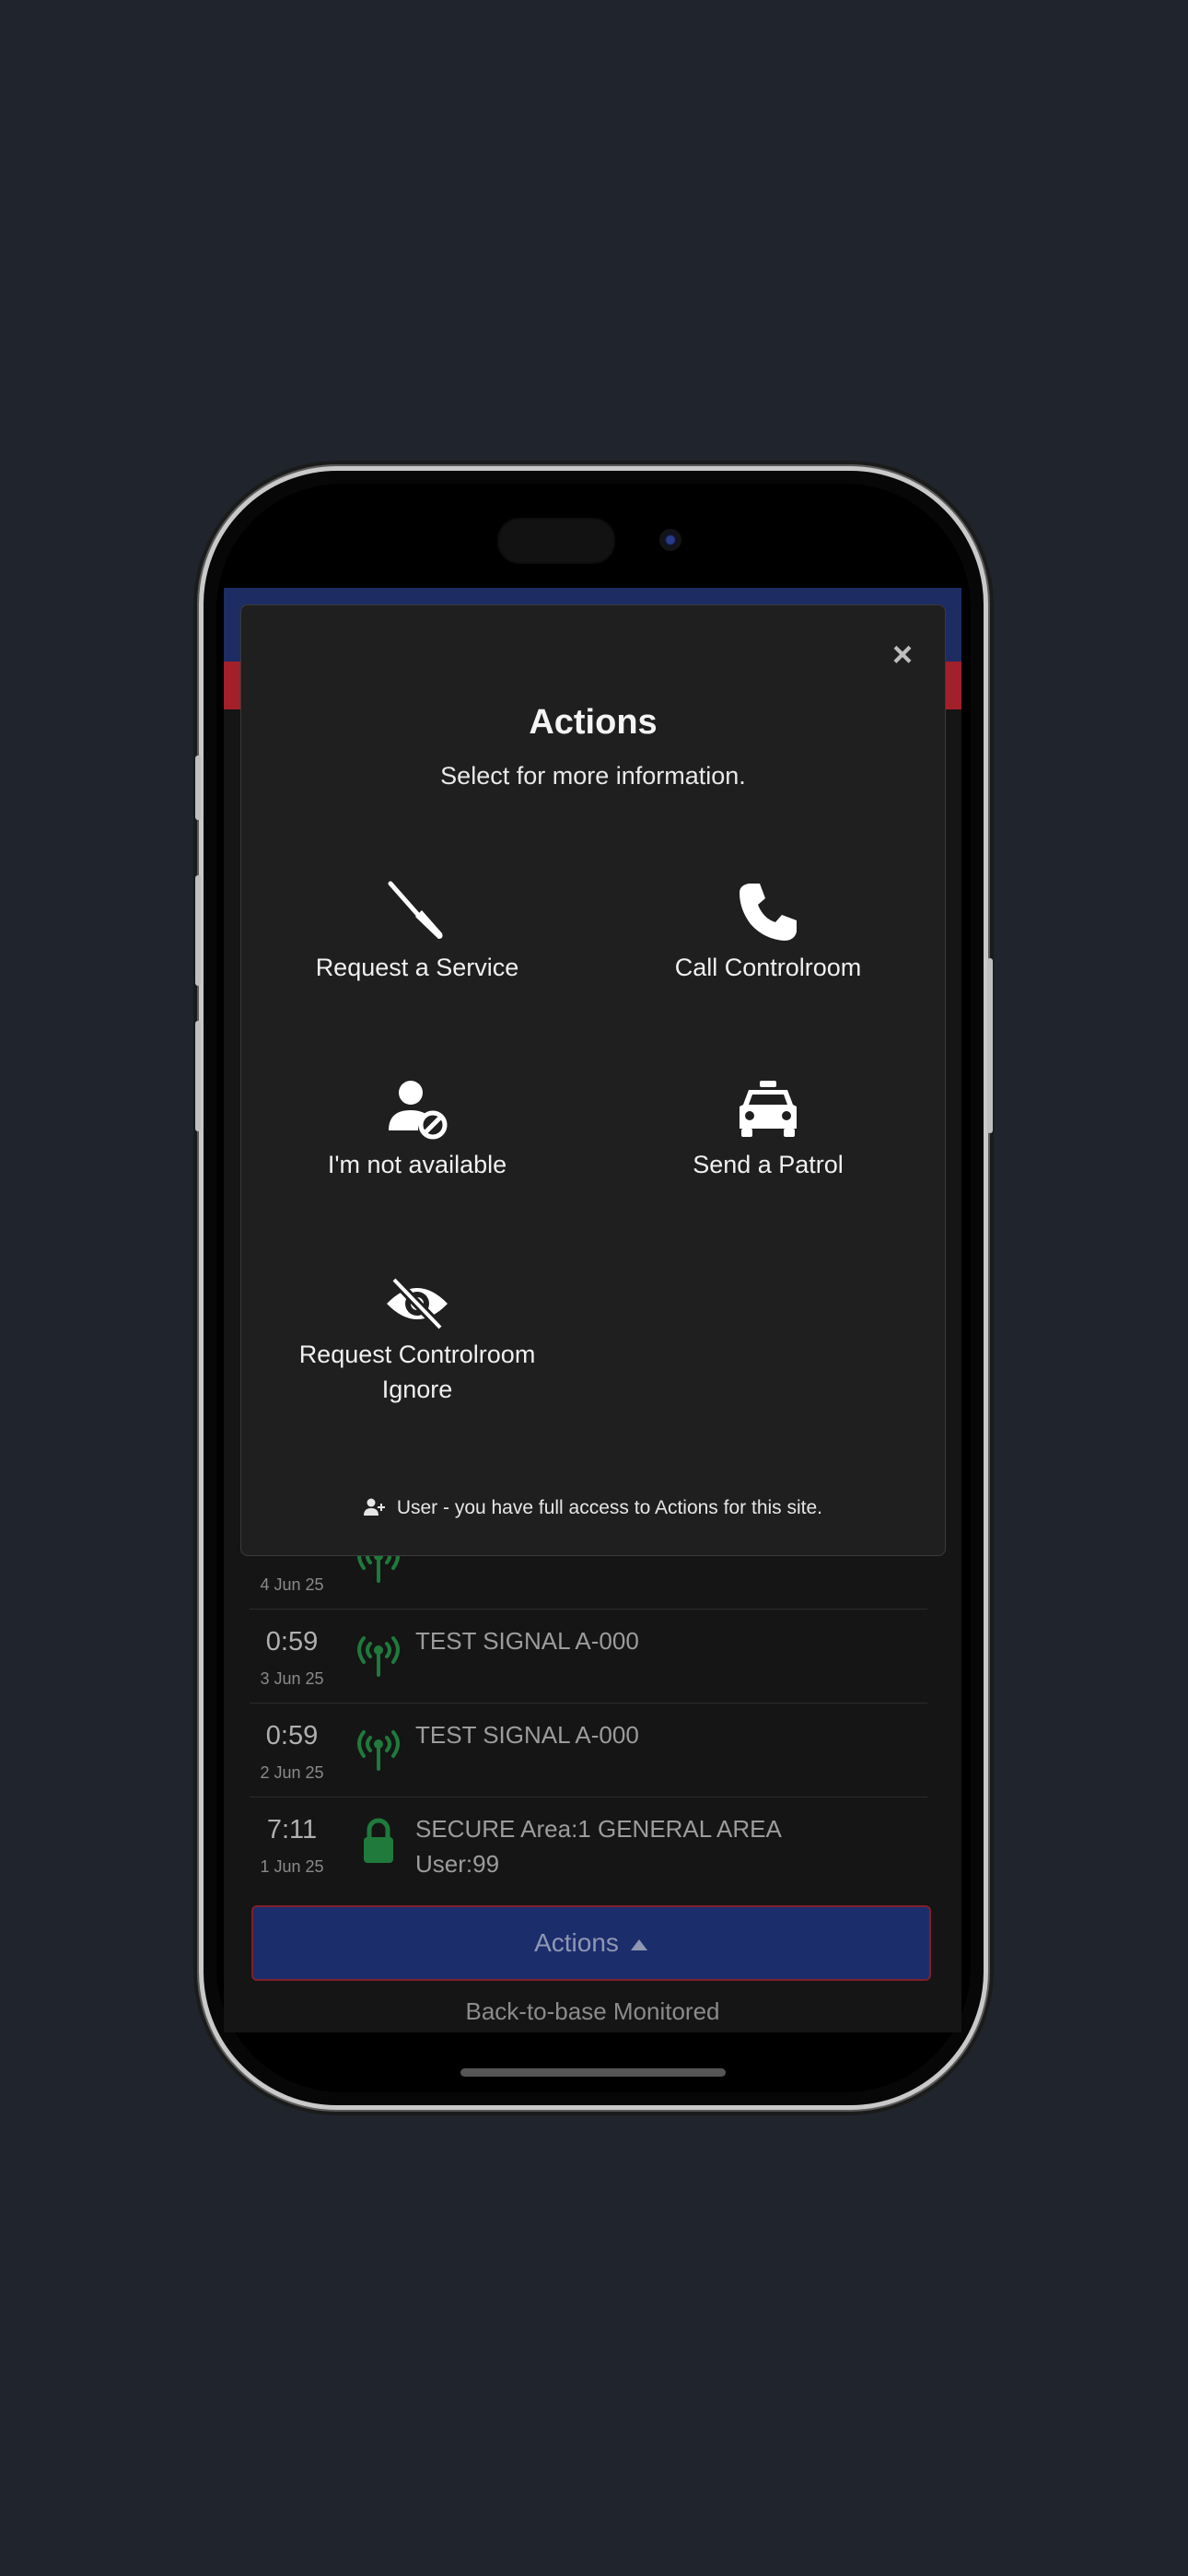 The image size is (1188, 2576). What do you see at coordinates (639, 1943) in the screenshot?
I see `caret-up-icon` at bounding box center [639, 1943].